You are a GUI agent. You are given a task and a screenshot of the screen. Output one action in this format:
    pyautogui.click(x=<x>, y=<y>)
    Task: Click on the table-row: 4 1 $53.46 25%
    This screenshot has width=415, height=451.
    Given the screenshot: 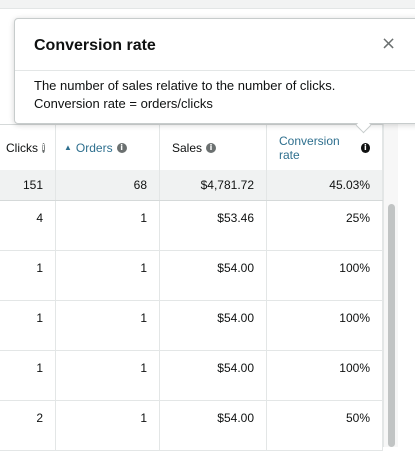 What is the action you would take?
    pyautogui.click(x=191, y=226)
    